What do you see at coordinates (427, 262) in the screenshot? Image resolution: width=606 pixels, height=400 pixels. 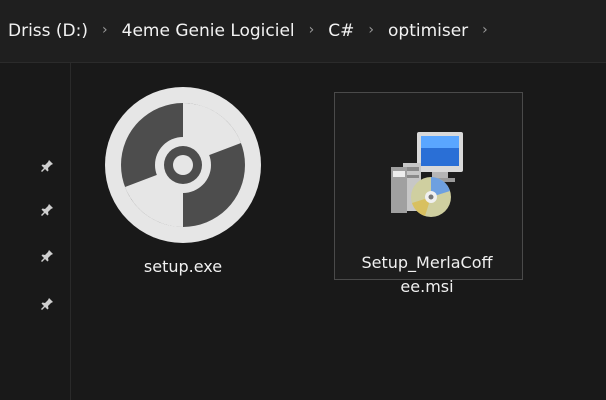 I see `file-name: Setup_MerlaCoff` at bounding box center [427, 262].